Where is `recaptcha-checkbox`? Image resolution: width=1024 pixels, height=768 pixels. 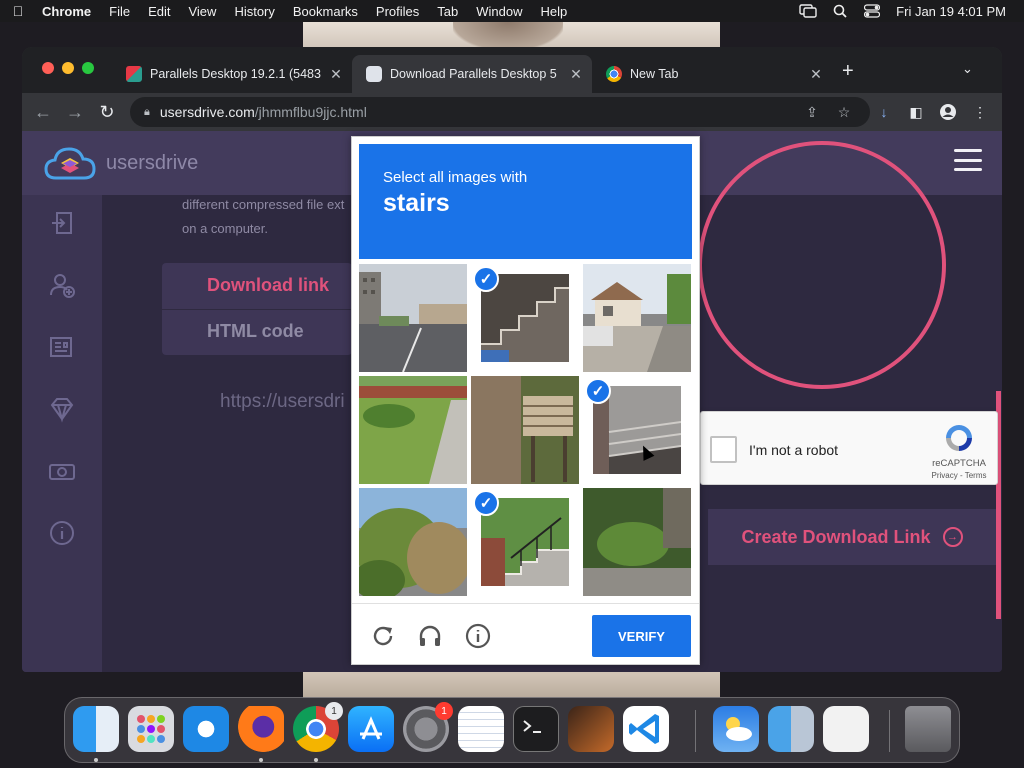 recaptcha-checkbox is located at coordinates (723, 449).